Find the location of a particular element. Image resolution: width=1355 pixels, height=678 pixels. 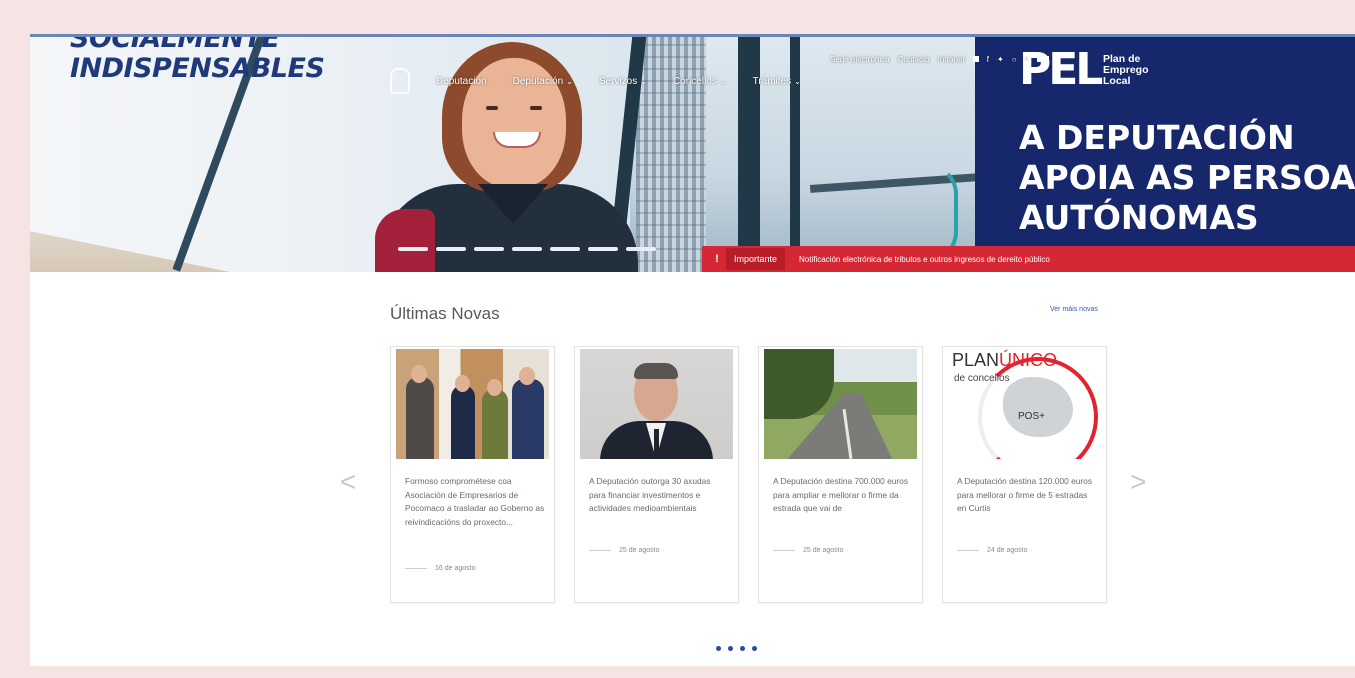

hero-slogan: SOCIALMENTE INDISPENSABLES is located at coordinates (197, 59).